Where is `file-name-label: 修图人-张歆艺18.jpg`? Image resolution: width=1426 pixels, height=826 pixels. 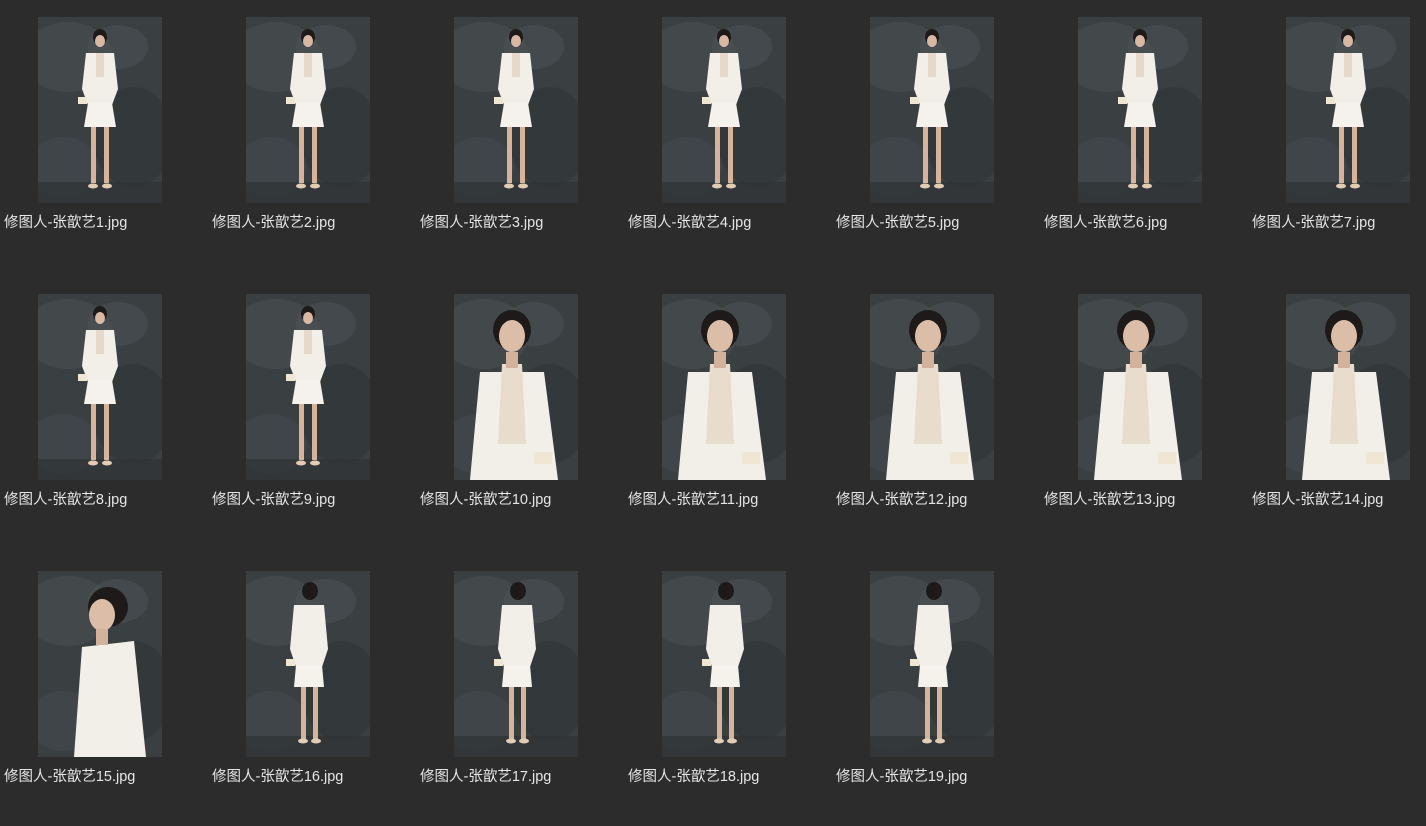
file-name-label: 修图人-张歆艺18.jpg is located at coordinates (728, 777).